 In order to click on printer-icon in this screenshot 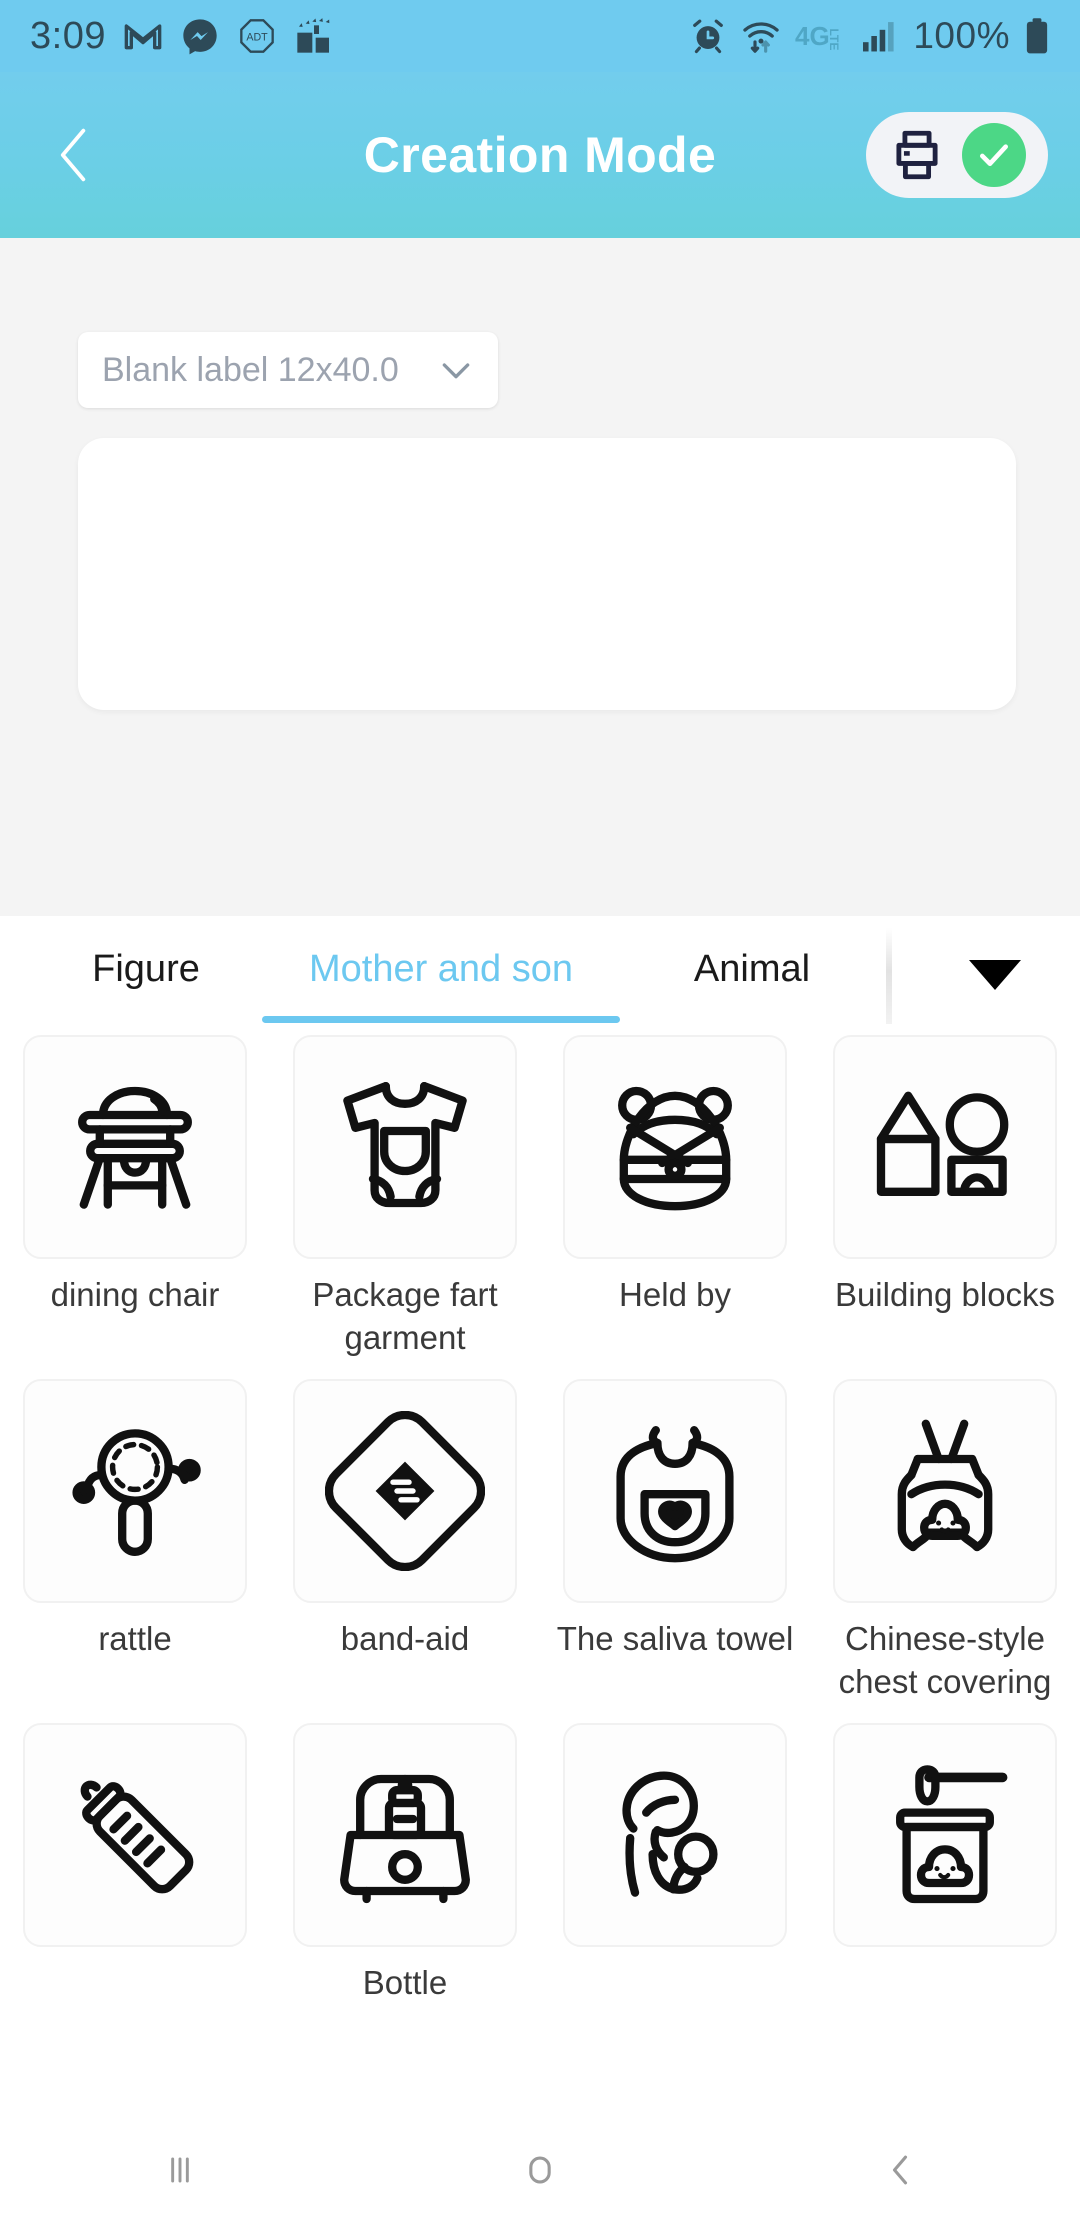, I will do `click(917, 155)`.